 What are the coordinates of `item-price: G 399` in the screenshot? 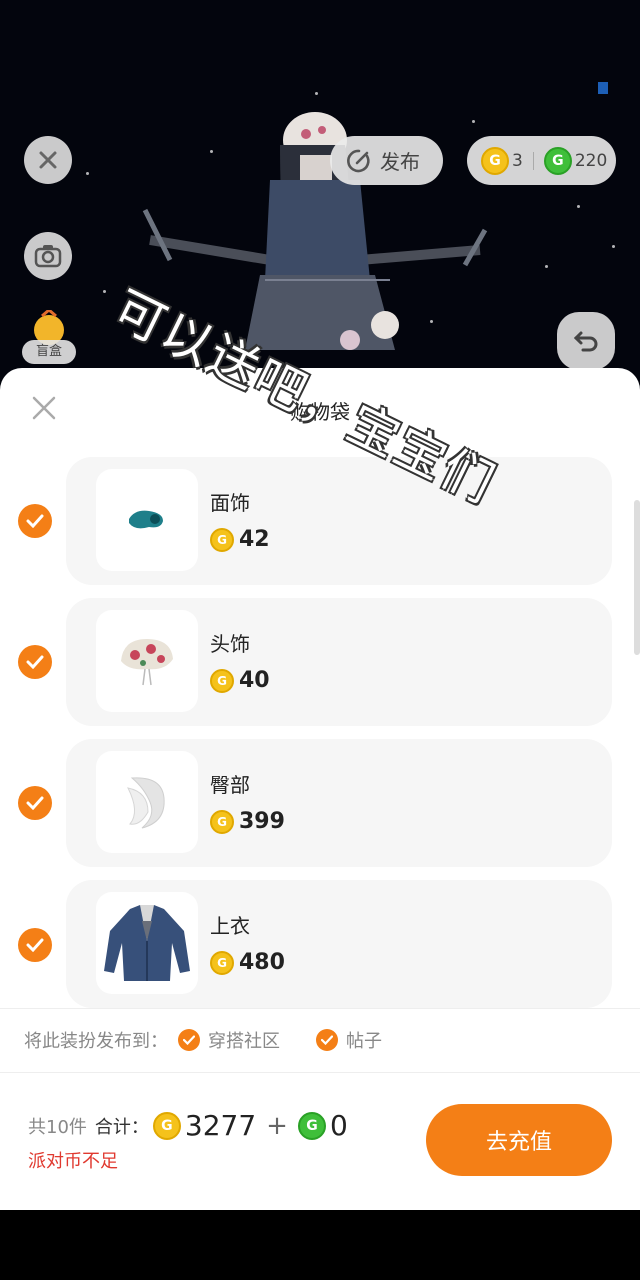 It's located at (247, 821).